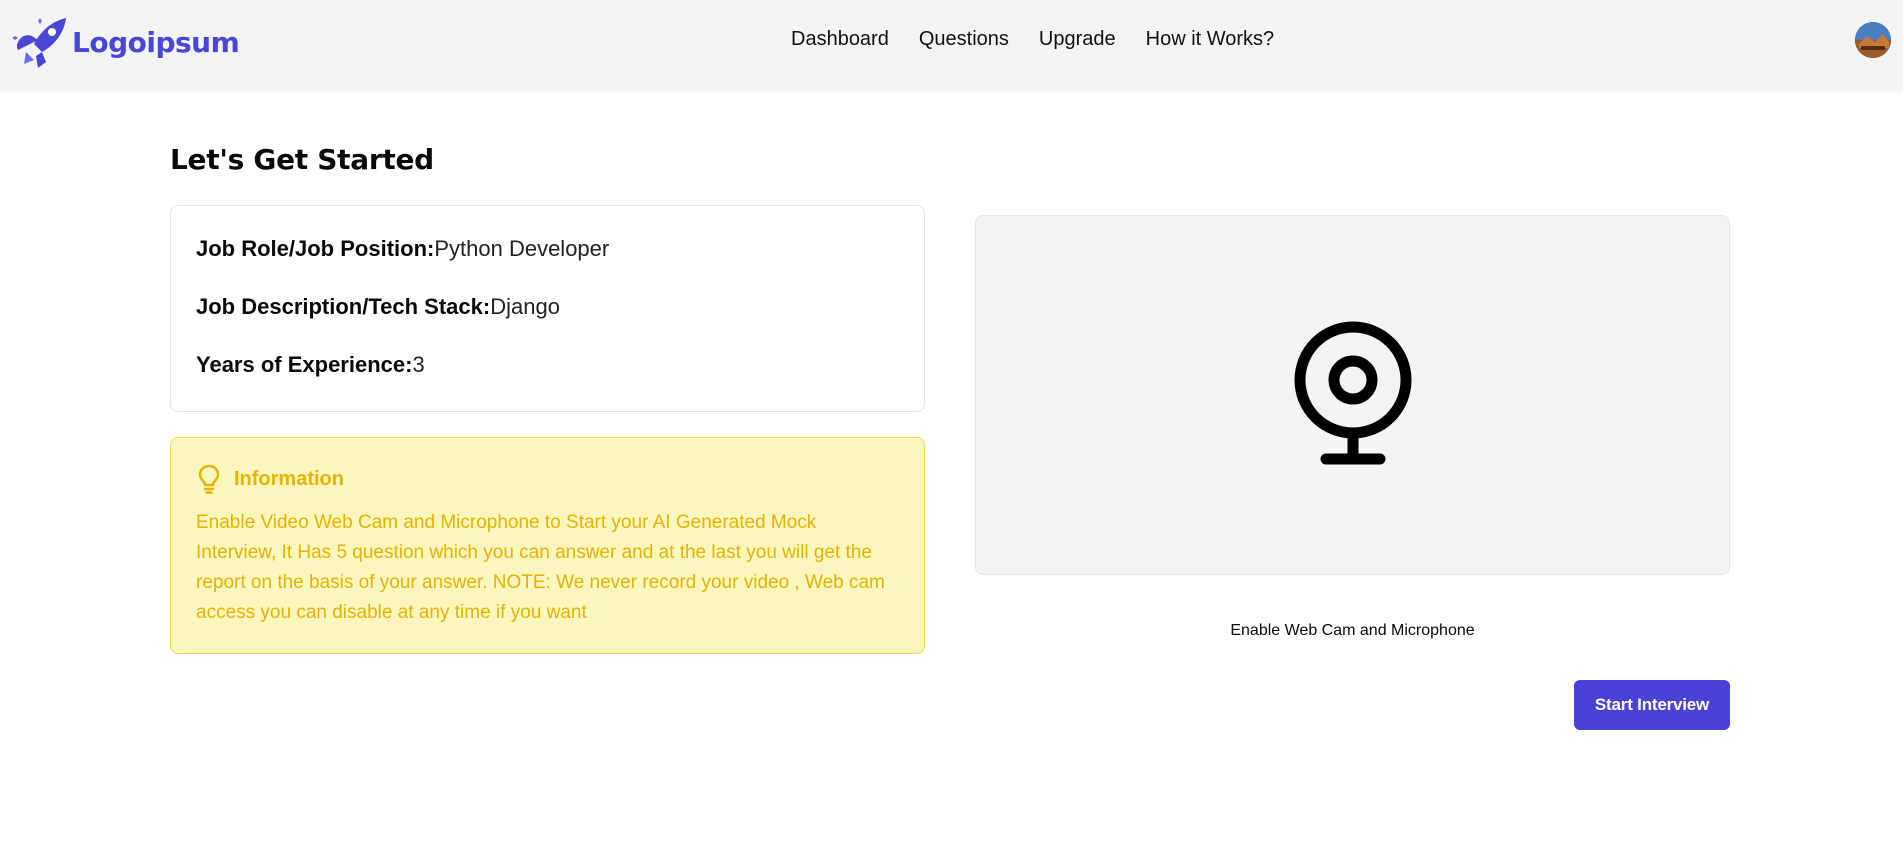  Describe the element at coordinates (1652, 705) in the screenshot. I see `start-interview-button: Start Interview` at that location.